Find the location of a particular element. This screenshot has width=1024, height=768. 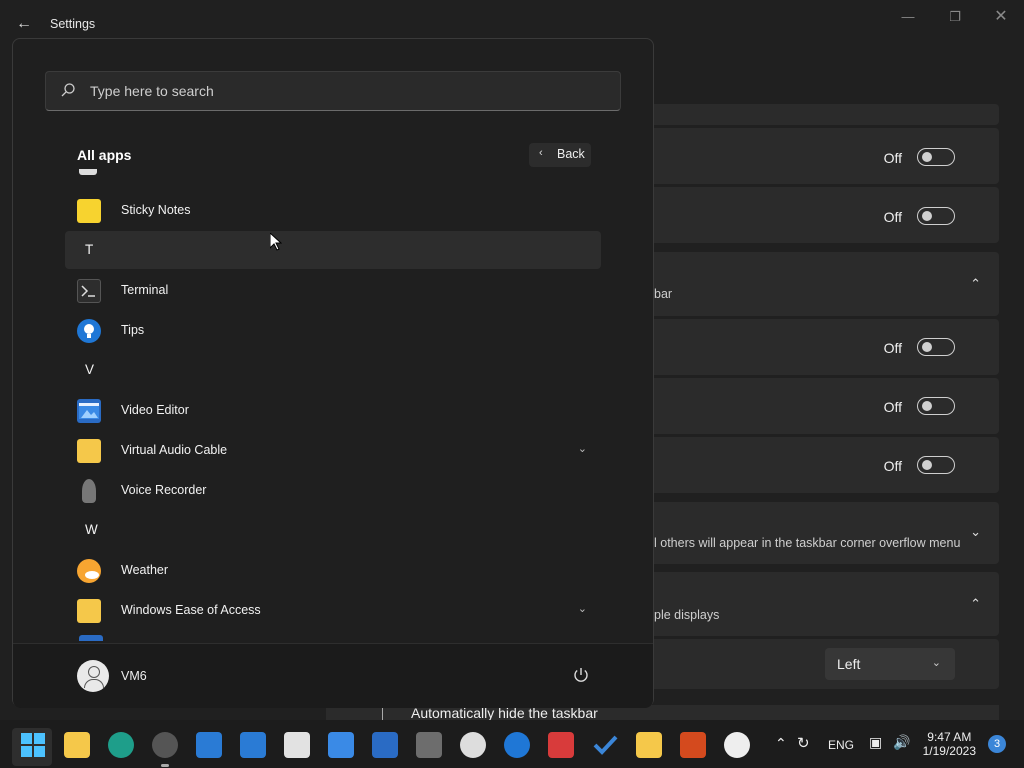

edge-browser-icon is located at coordinates (121, 745).